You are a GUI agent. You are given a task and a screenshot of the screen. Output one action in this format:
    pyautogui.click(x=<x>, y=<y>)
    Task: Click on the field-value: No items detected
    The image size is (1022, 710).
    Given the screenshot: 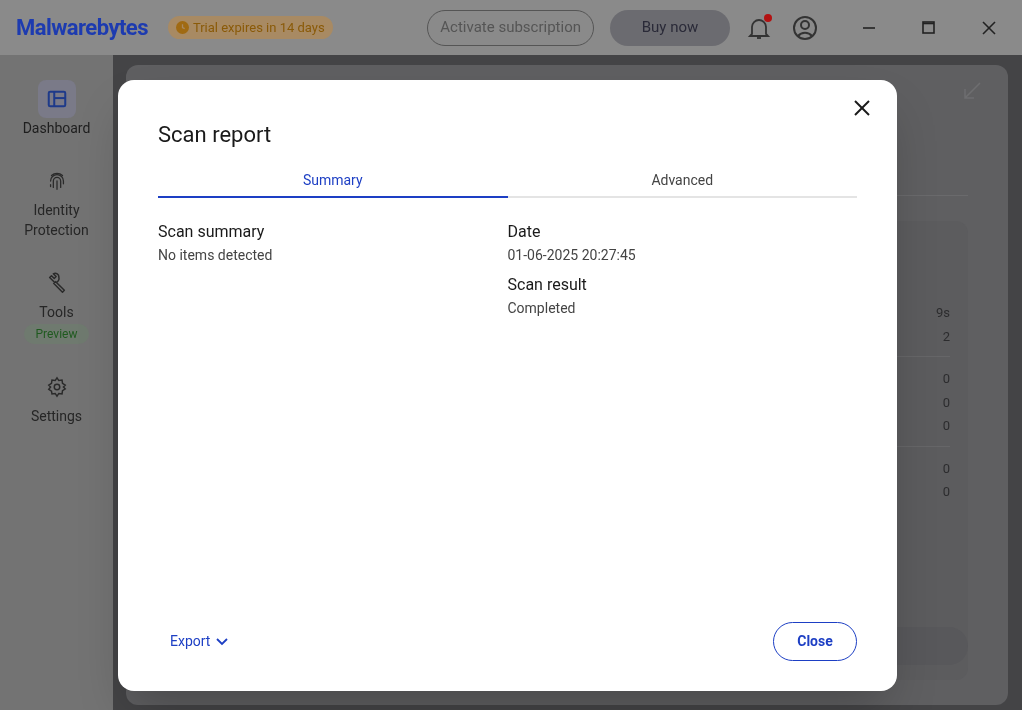 What is the action you would take?
    pyautogui.click(x=216, y=255)
    